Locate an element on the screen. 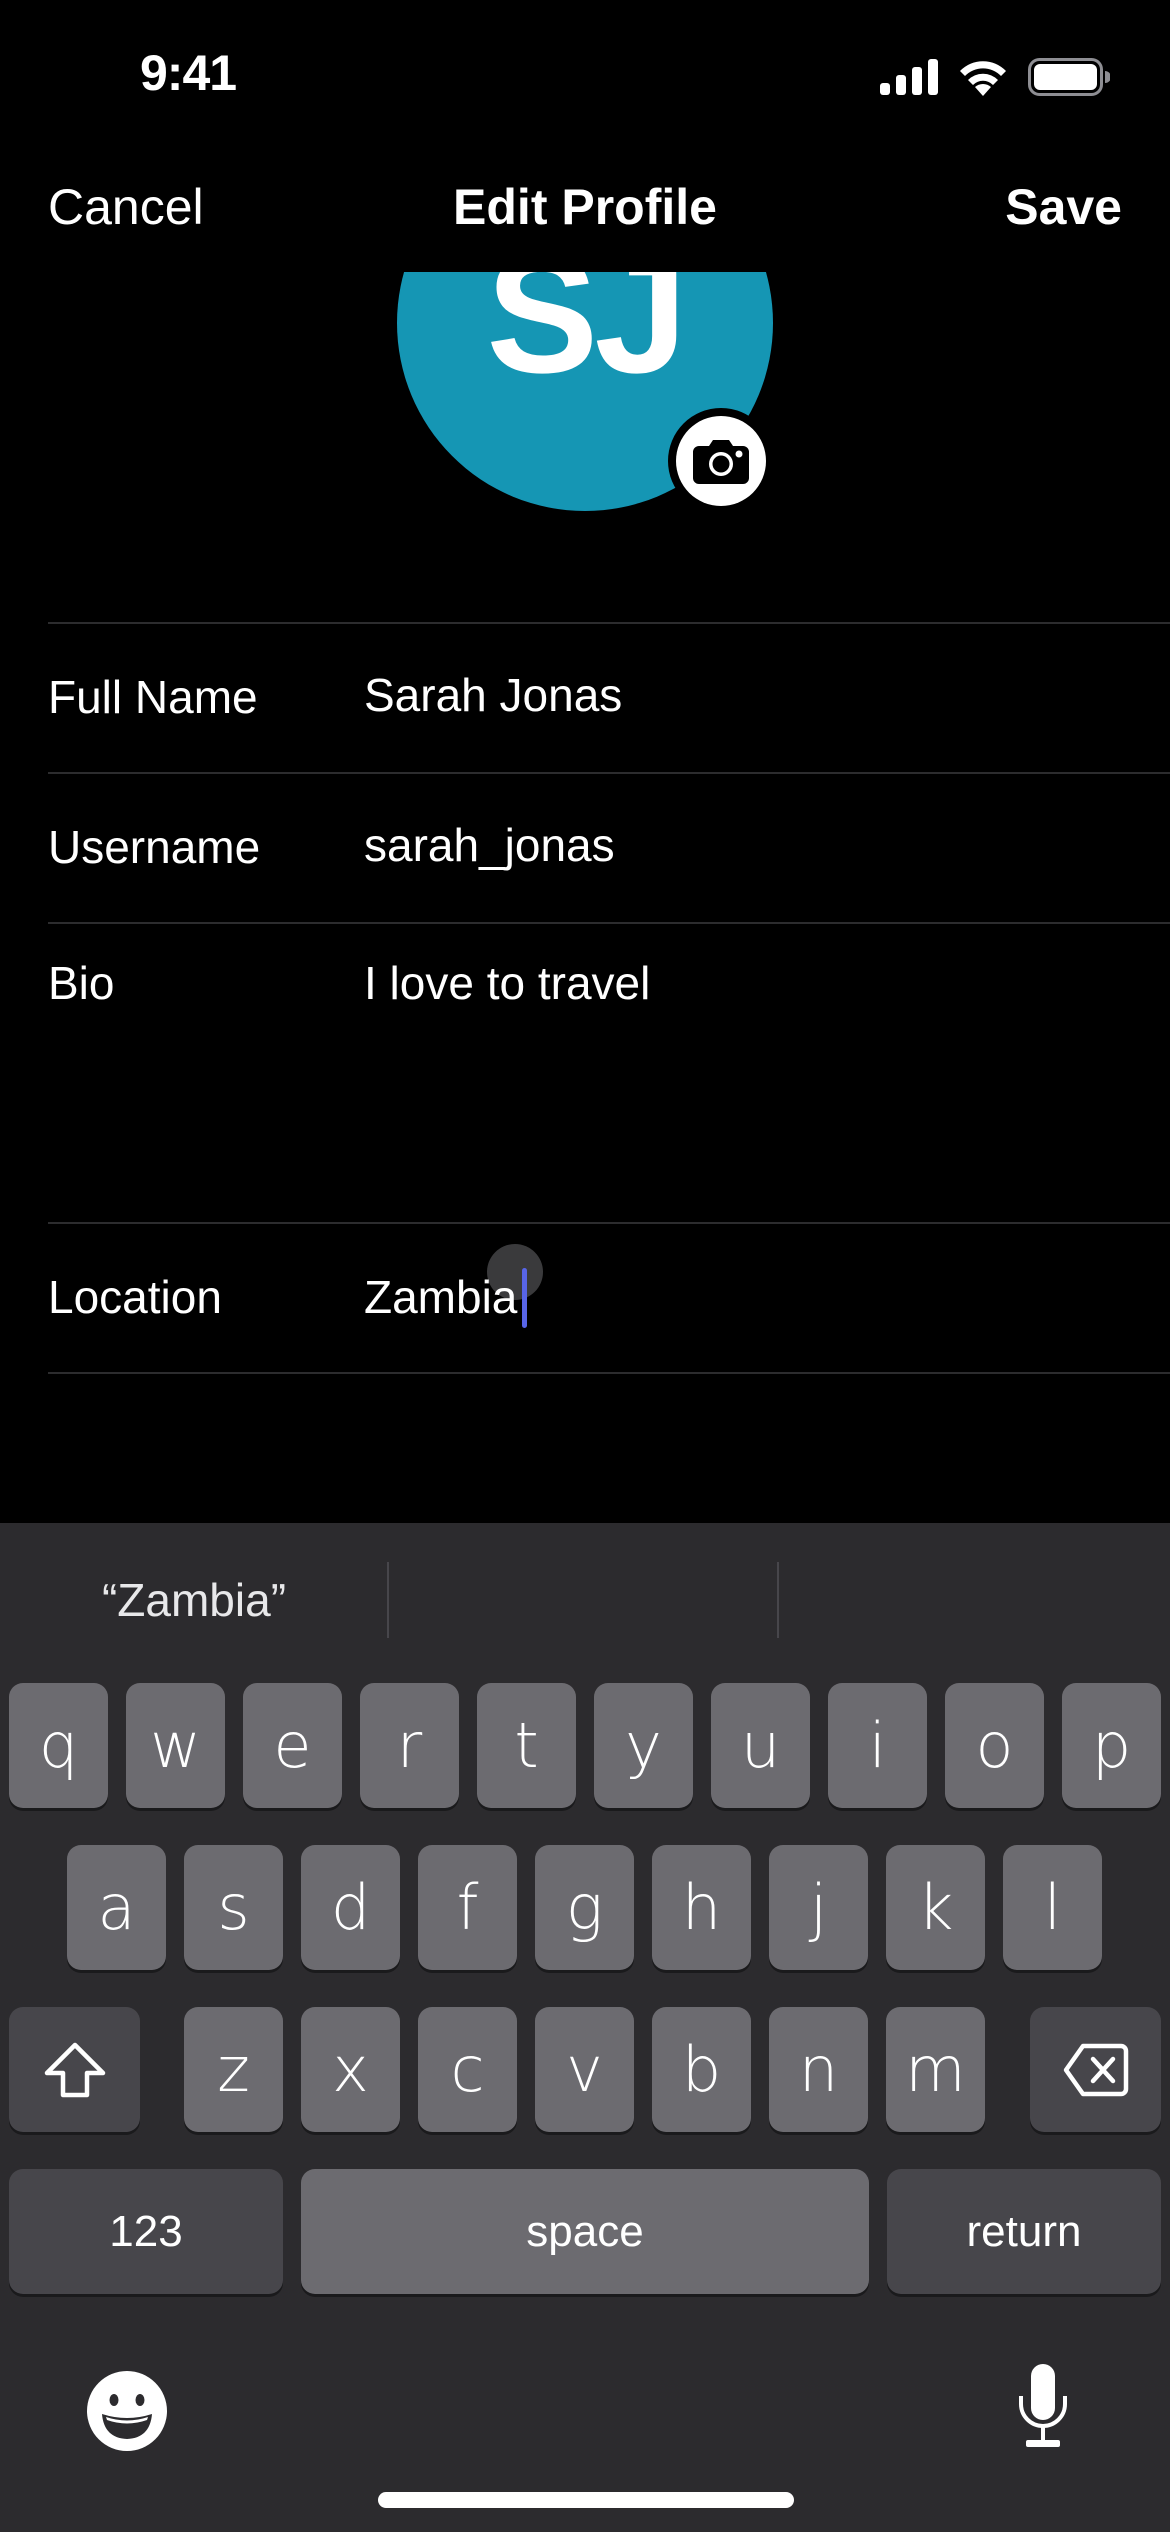 Image resolution: width=1170 pixels, height=2532 pixels. emoji-button is located at coordinates (127, 2411).